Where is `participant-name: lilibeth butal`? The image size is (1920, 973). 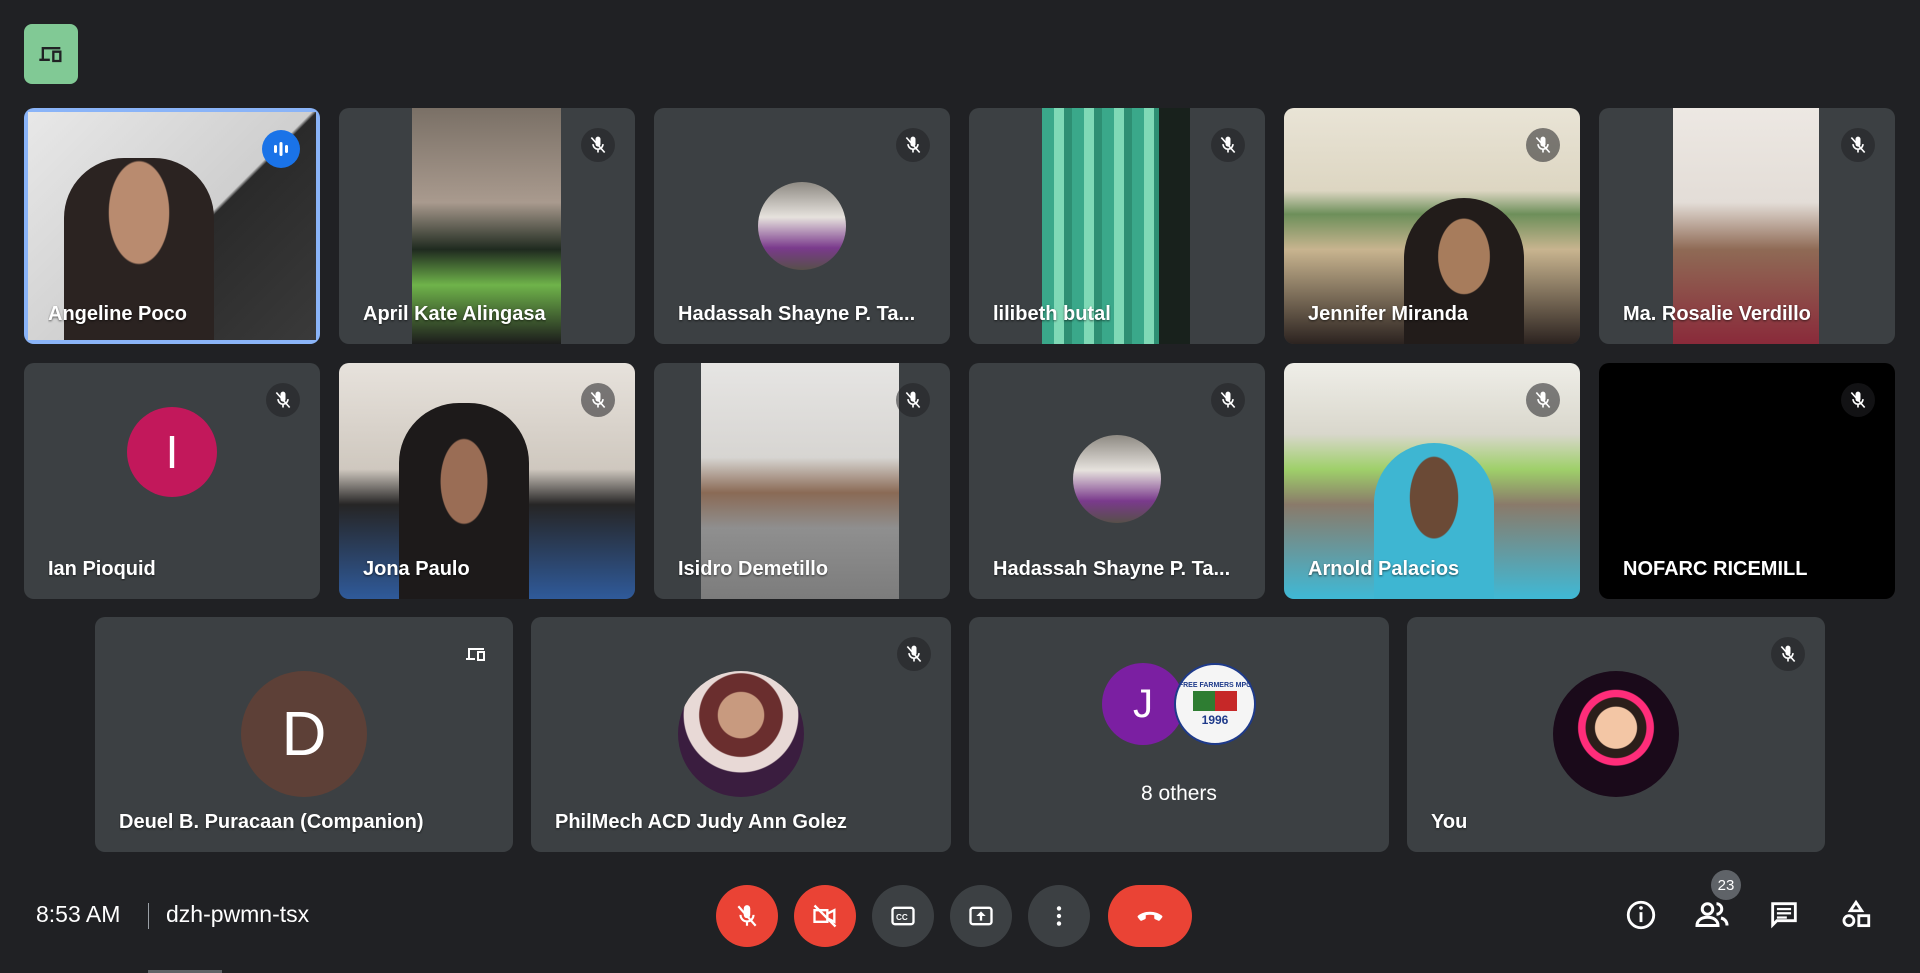
participant-name: lilibeth butal is located at coordinates (1052, 314).